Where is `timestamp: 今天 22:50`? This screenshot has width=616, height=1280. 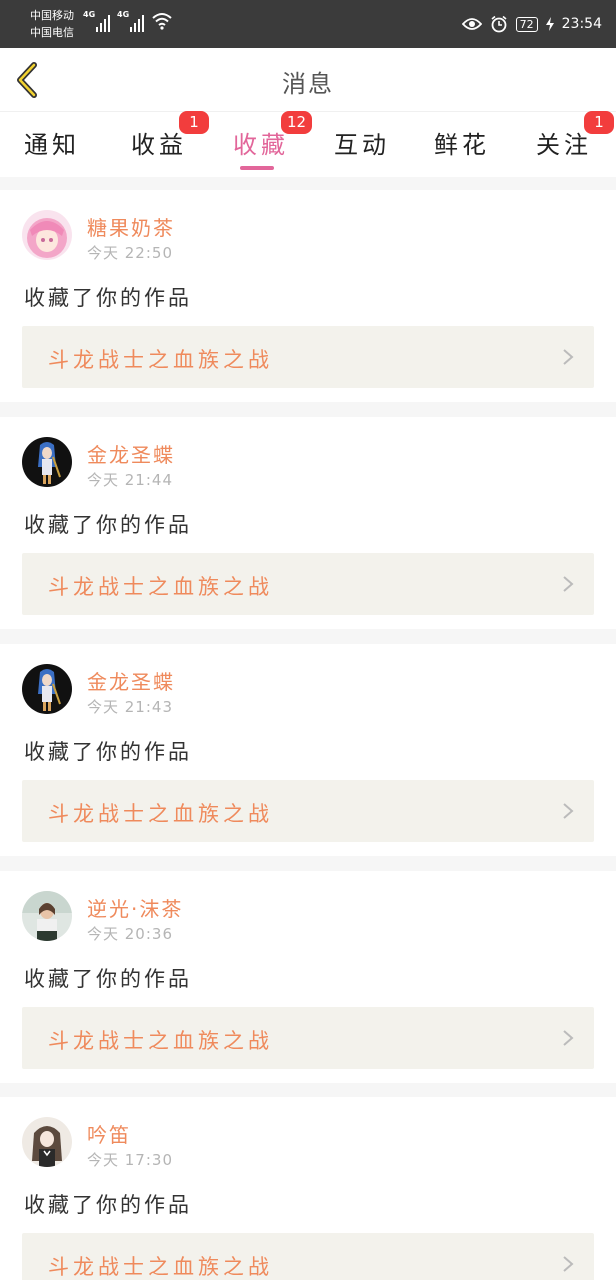 timestamp: 今天 22:50 is located at coordinates (130, 253).